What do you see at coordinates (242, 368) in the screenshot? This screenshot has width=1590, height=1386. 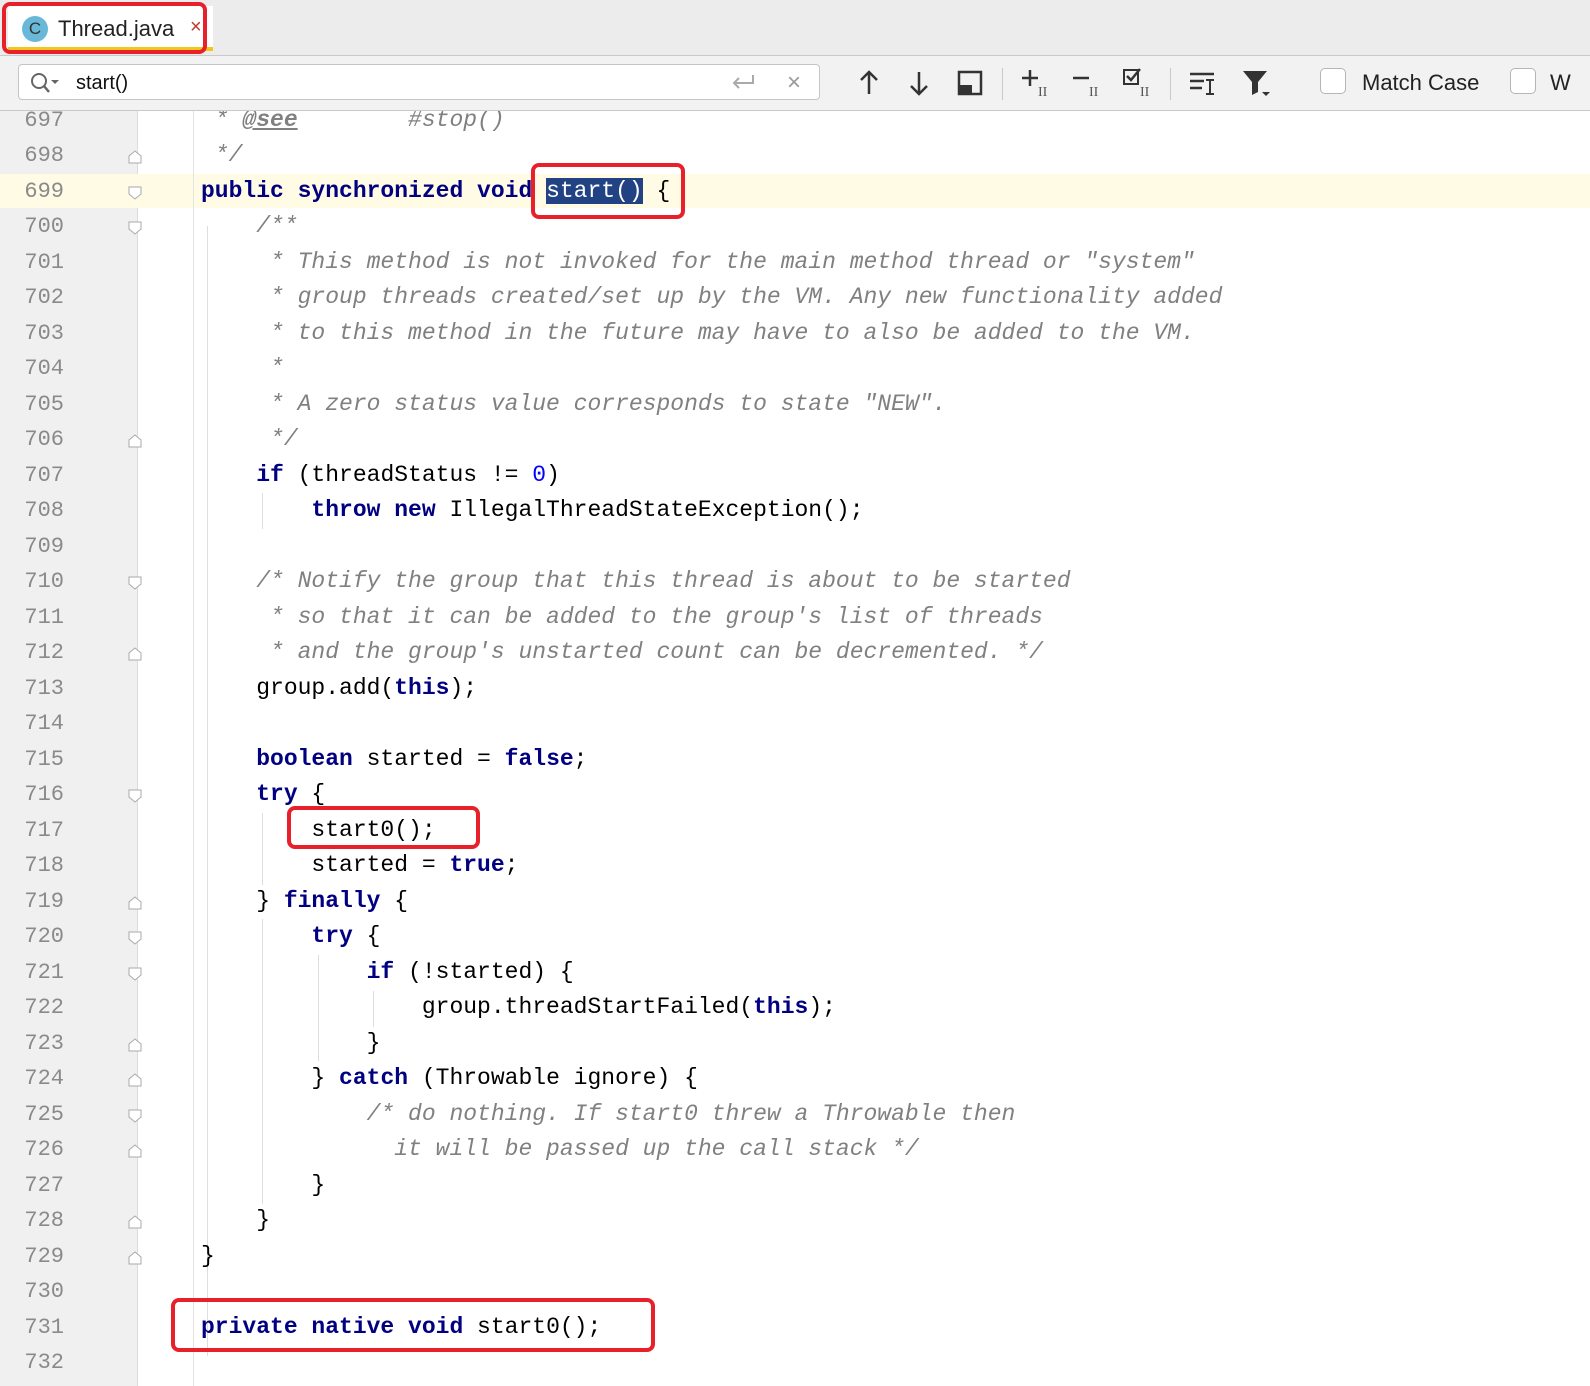 I see `code-line: *` at bounding box center [242, 368].